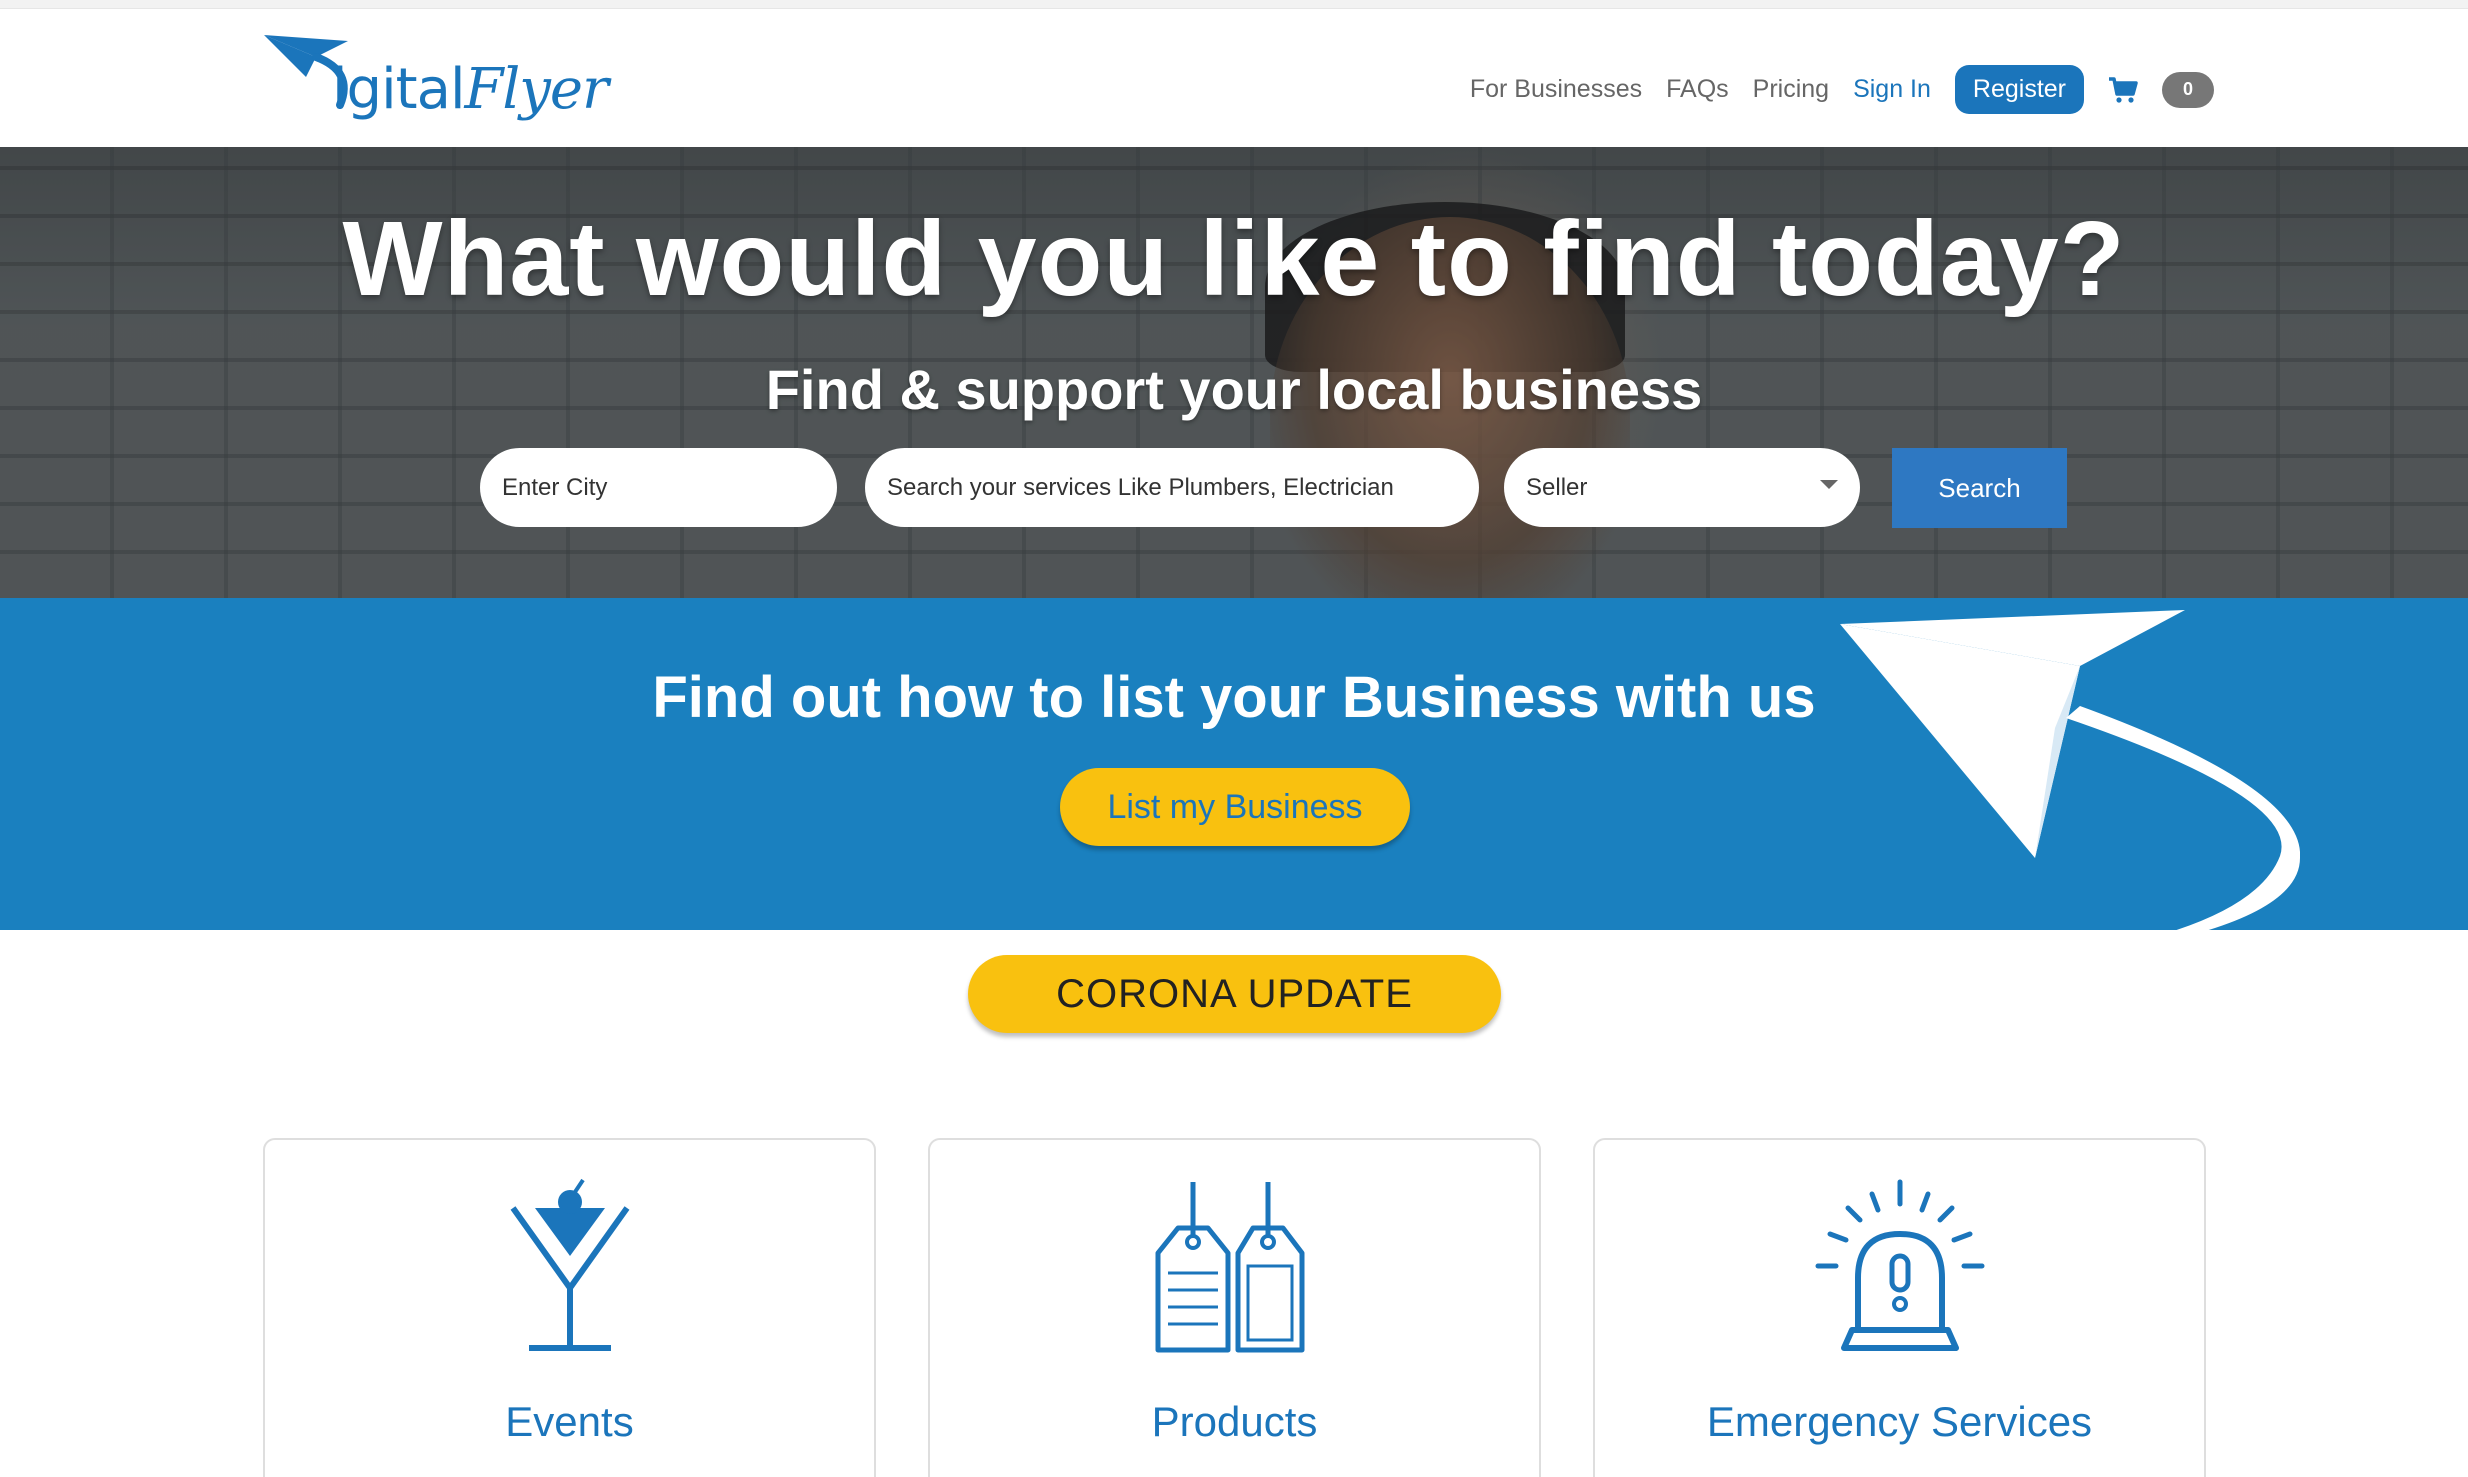  Describe the element at coordinates (1556, 89) in the screenshot. I see `nav-for-businesses: For Businesses` at that location.